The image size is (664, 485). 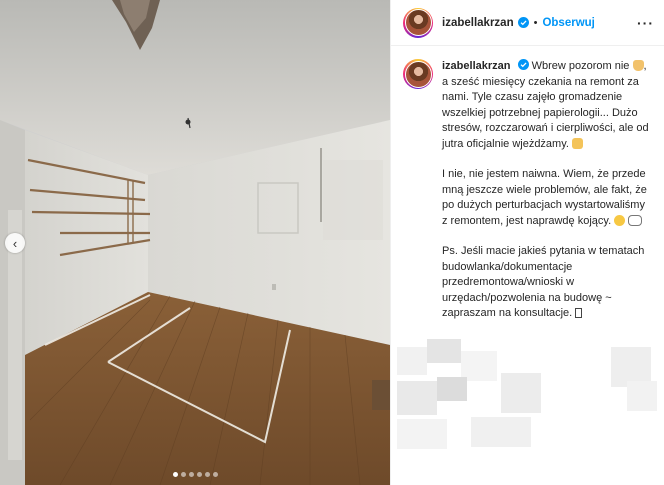 I want to click on post-header: izabellakrzan • Obserwuj ···, so click(x=527, y=23).